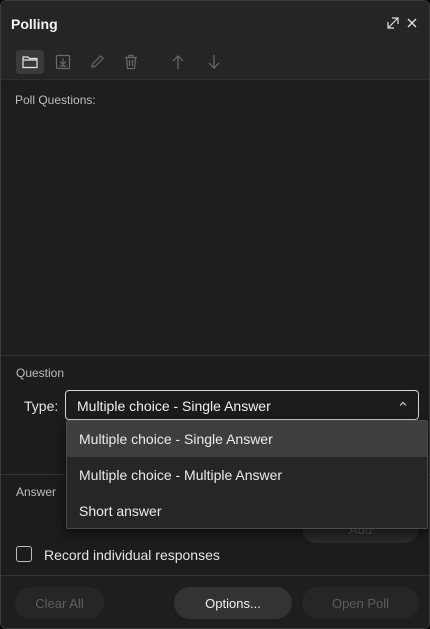 The height and width of the screenshot is (629, 430). What do you see at coordinates (178, 62) in the screenshot?
I see `arrow-up-icon` at bounding box center [178, 62].